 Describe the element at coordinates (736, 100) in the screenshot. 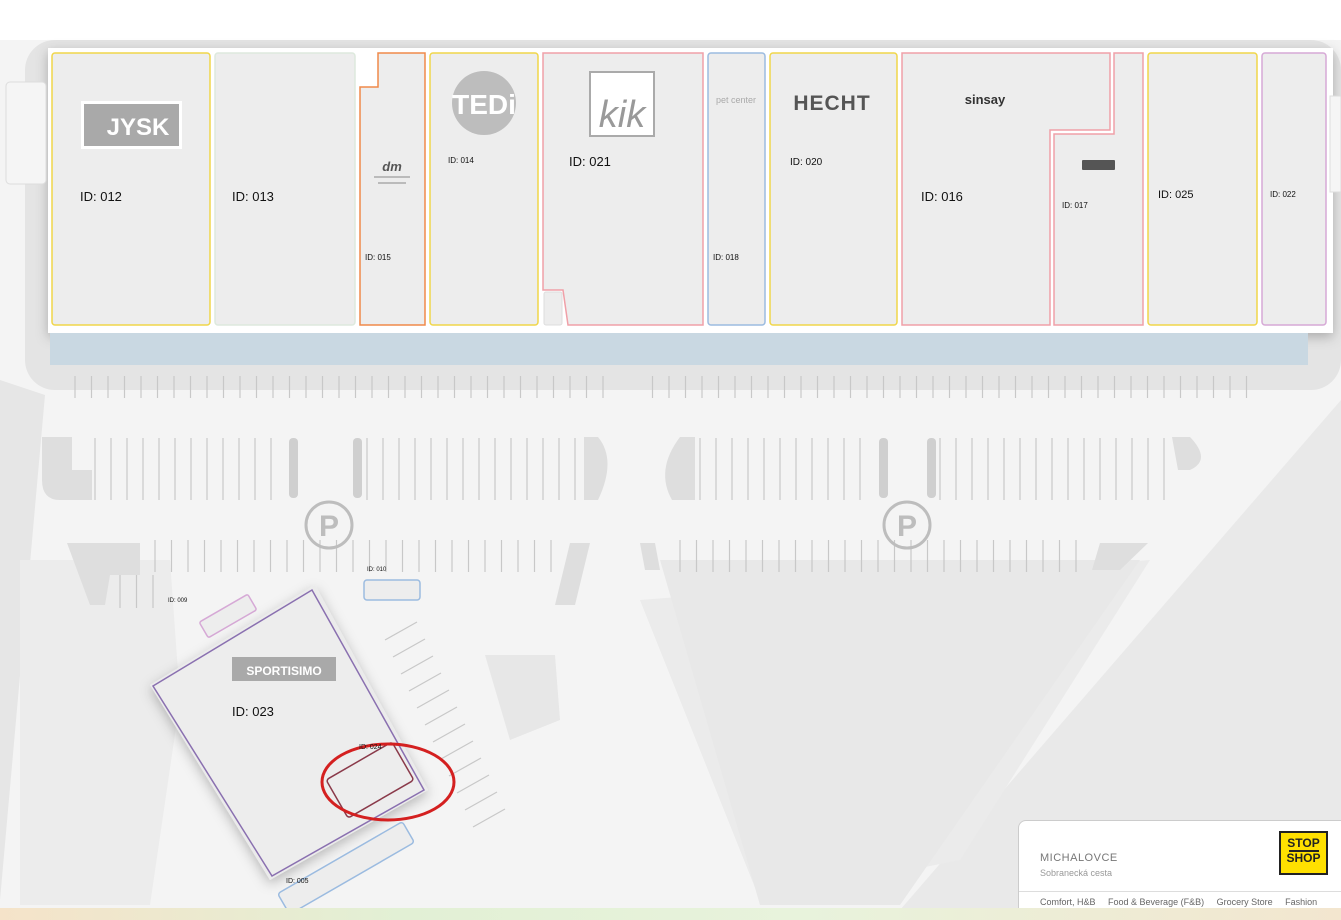

I see `pet-center-logo: pet center` at that location.